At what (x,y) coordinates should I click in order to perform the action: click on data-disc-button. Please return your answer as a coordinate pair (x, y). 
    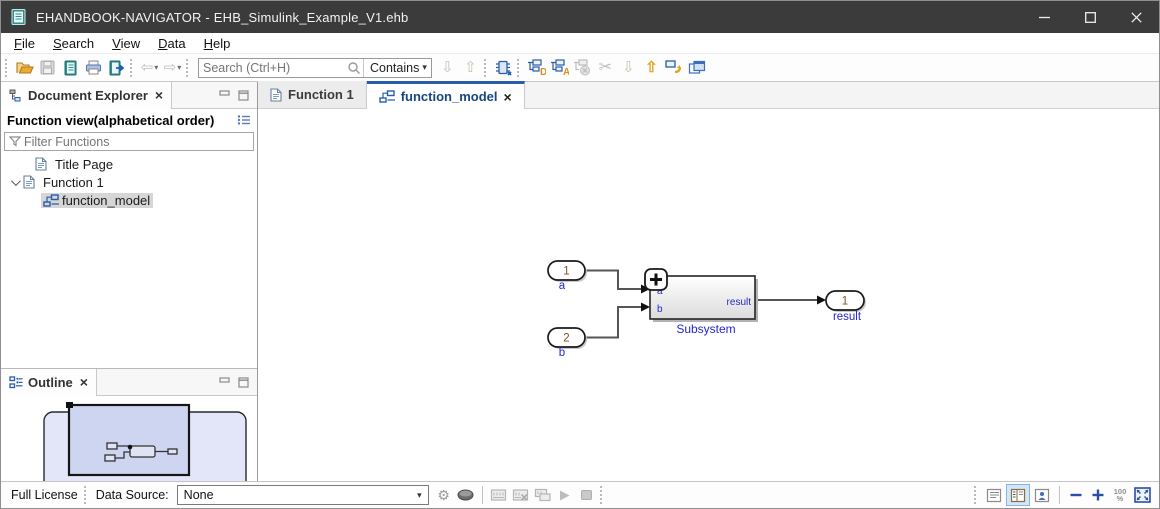
    Looking at the image, I should click on (466, 495).